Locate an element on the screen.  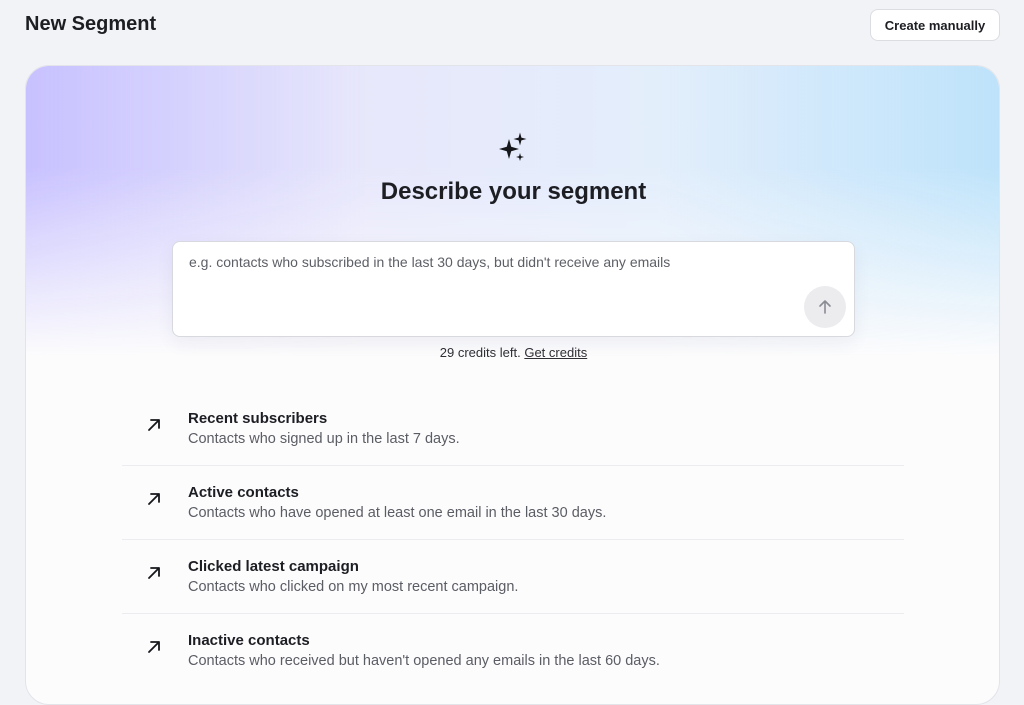
sparkles-icon is located at coordinates (513, 146).